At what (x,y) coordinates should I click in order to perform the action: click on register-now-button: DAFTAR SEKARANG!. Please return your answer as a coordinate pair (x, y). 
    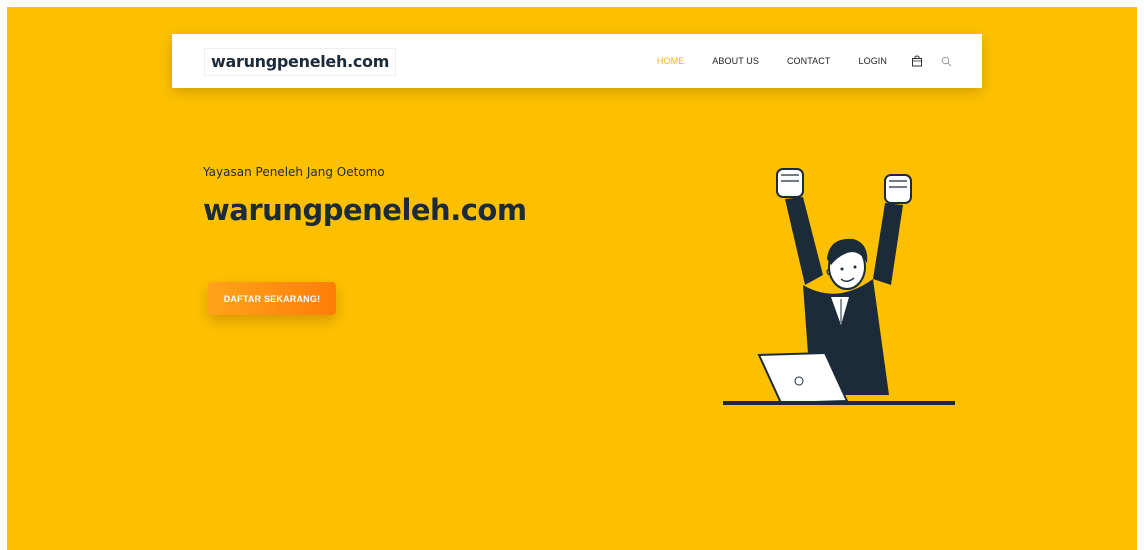
    Looking at the image, I should click on (272, 298).